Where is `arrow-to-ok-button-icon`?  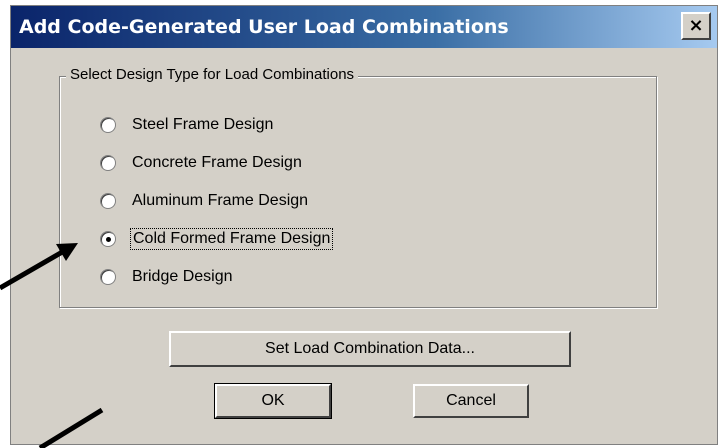
arrow-to-ok-button-icon is located at coordinates (71, 427).